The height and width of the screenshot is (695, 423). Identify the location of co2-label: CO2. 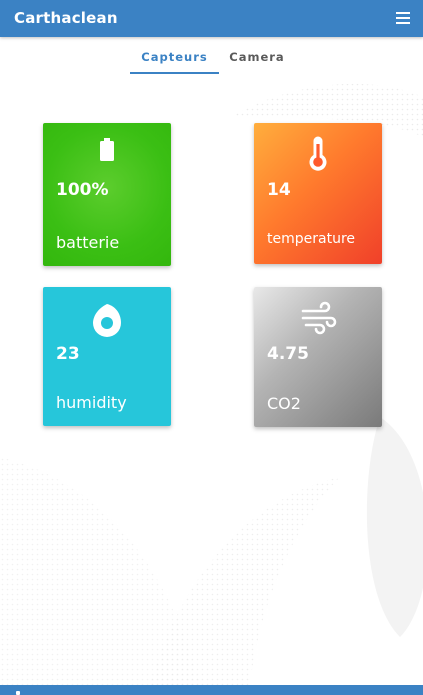
(284, 403).